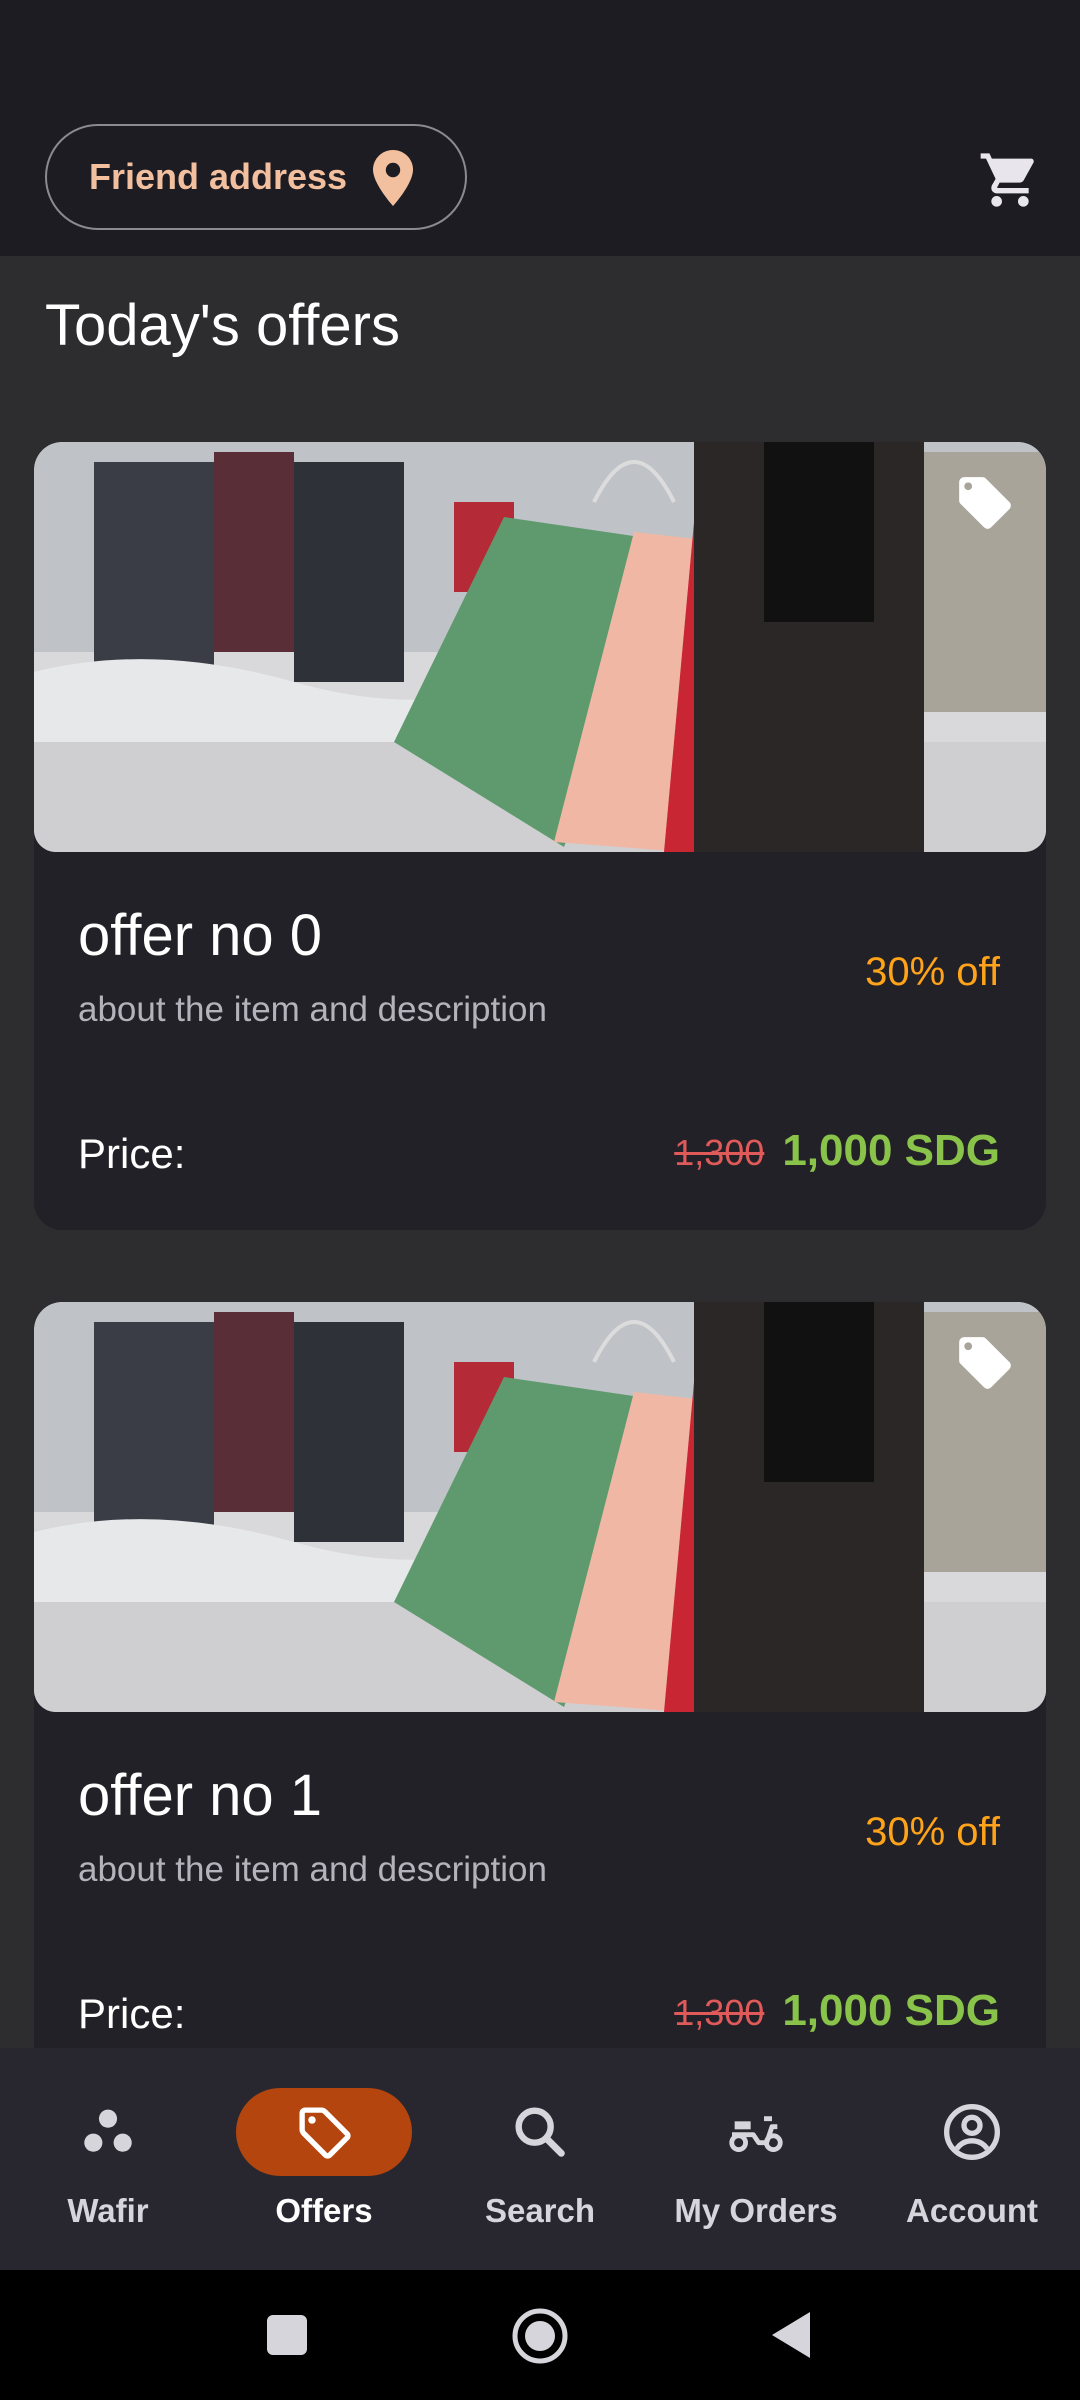 This screenshot has width=1080, height=2400. I want to click on top-app-bar: Friend address, so click(540, 178).